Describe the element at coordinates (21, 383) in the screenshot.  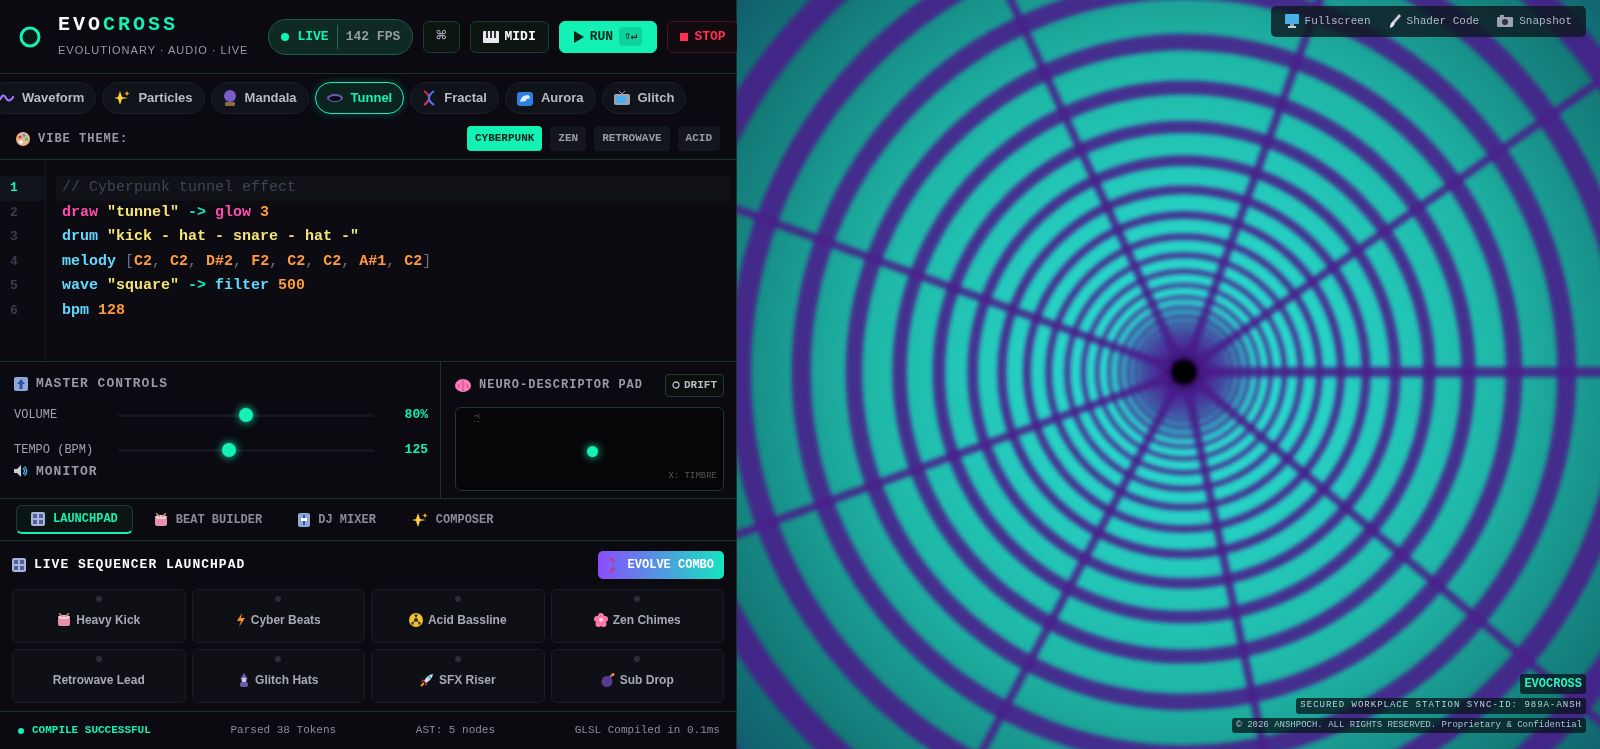
I see `arrow-box-icon` at that location.